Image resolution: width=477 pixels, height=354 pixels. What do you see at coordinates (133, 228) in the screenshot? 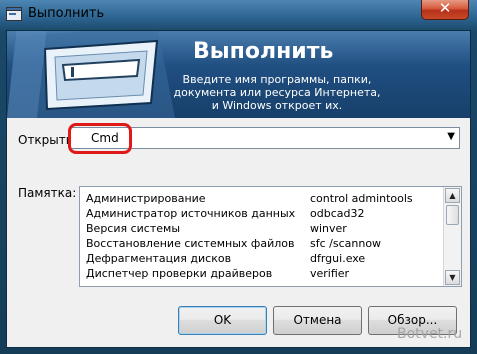
I see `memo-item-name: Версия системы` at bounding box center [133, 228].